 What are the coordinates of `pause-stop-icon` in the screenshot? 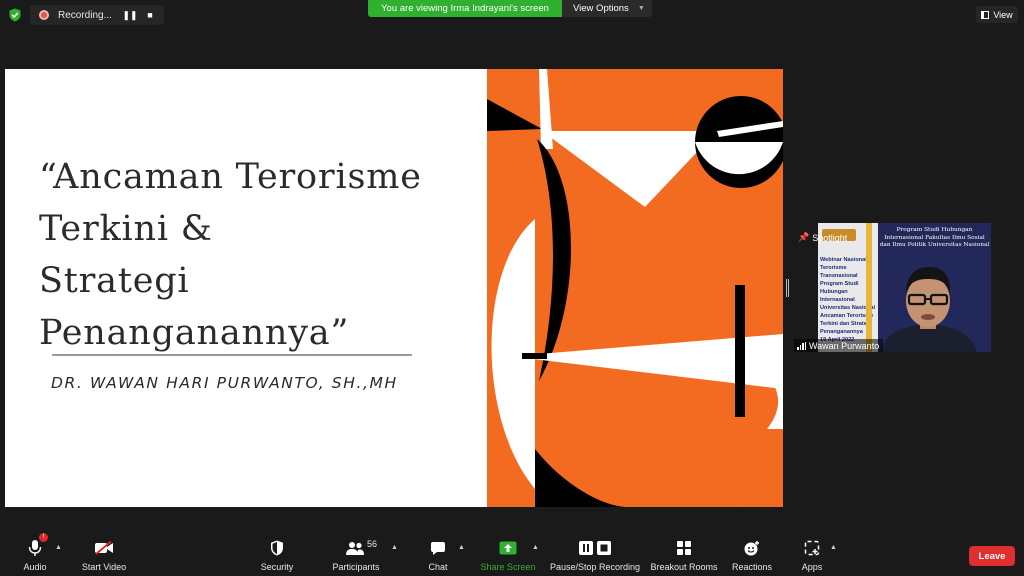 It's located at (595, 548).